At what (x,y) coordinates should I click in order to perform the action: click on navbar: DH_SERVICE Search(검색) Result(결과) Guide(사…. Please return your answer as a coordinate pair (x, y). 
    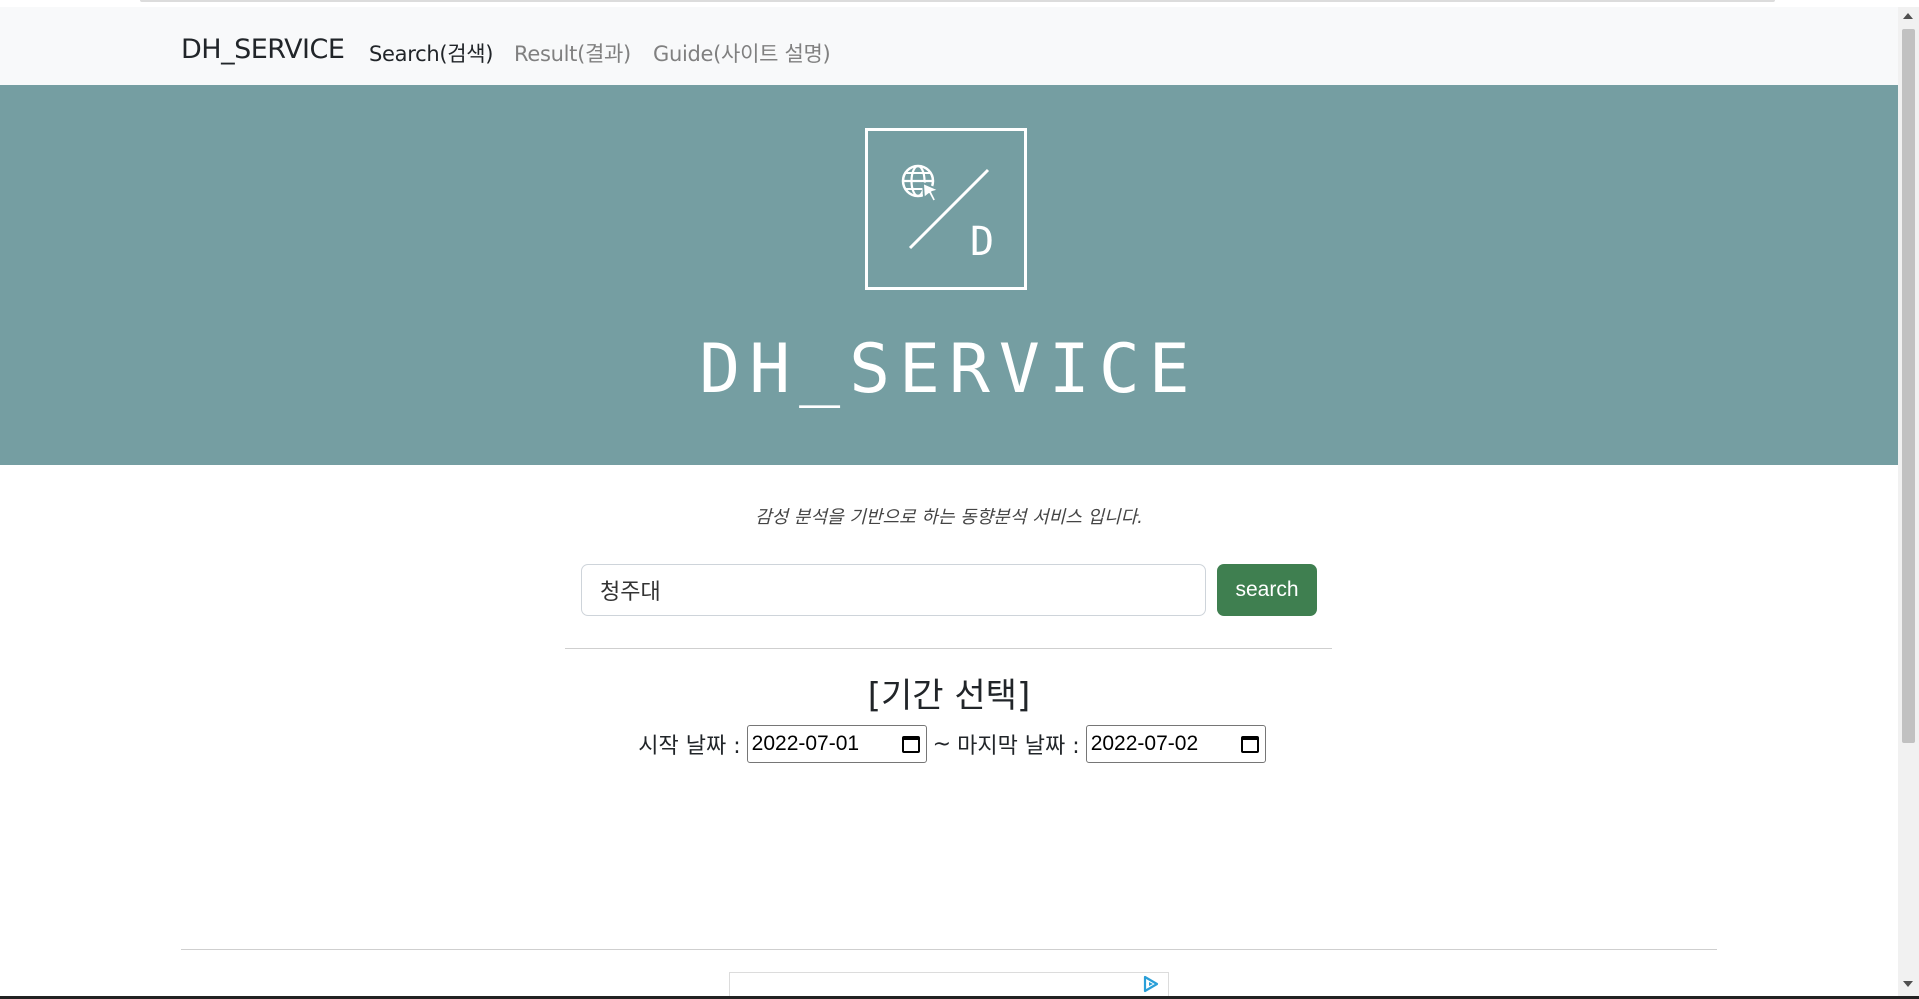
    Looking at the image, I should click on (949, 46).